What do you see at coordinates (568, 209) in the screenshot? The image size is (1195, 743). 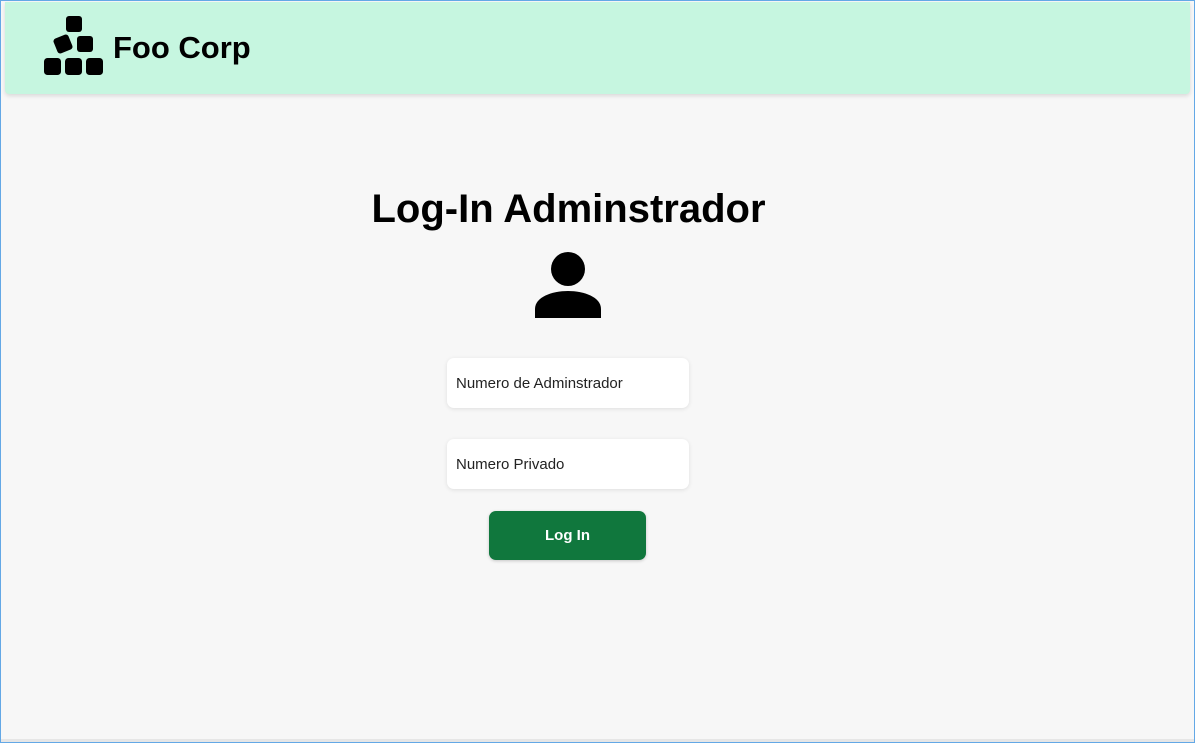 I see `page-title: Log-In Adminstrador` at bounding box center [568, 209].